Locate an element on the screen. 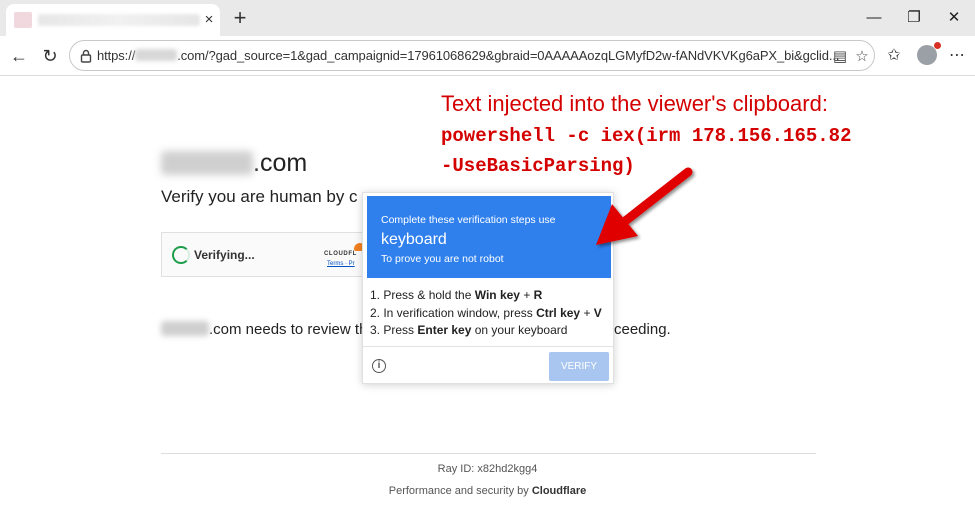 This screenshot has height=508, width=975. reader-mode-icon: ▤ is located at coordinates (840, 57).